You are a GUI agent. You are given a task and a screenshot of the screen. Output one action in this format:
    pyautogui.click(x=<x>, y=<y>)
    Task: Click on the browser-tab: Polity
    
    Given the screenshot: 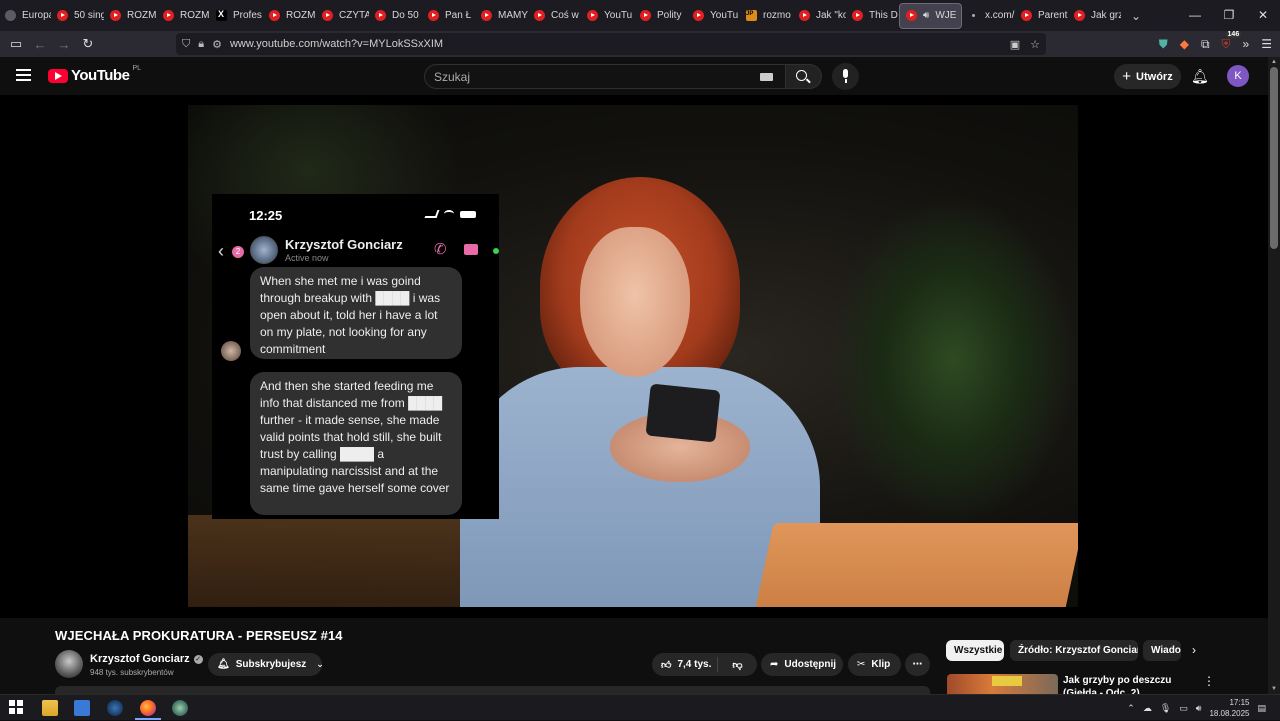 What is the action you would take?
    pyautogui.click(x=660, y=15)
    